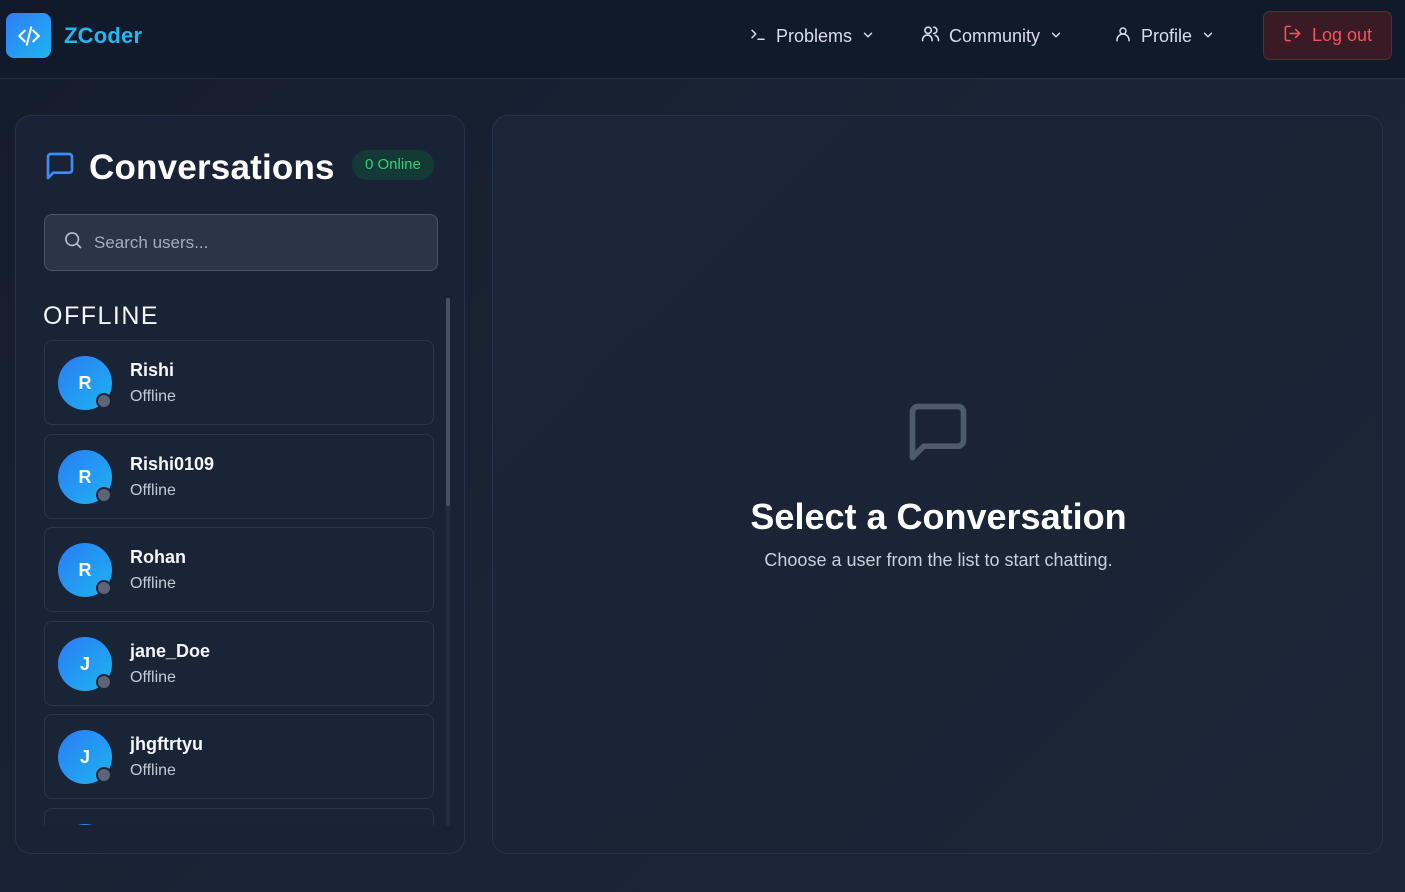  What do you see at coordinates (28, 35) in the screenshot?
I see `code-icon` at bounding box center [28, 35].